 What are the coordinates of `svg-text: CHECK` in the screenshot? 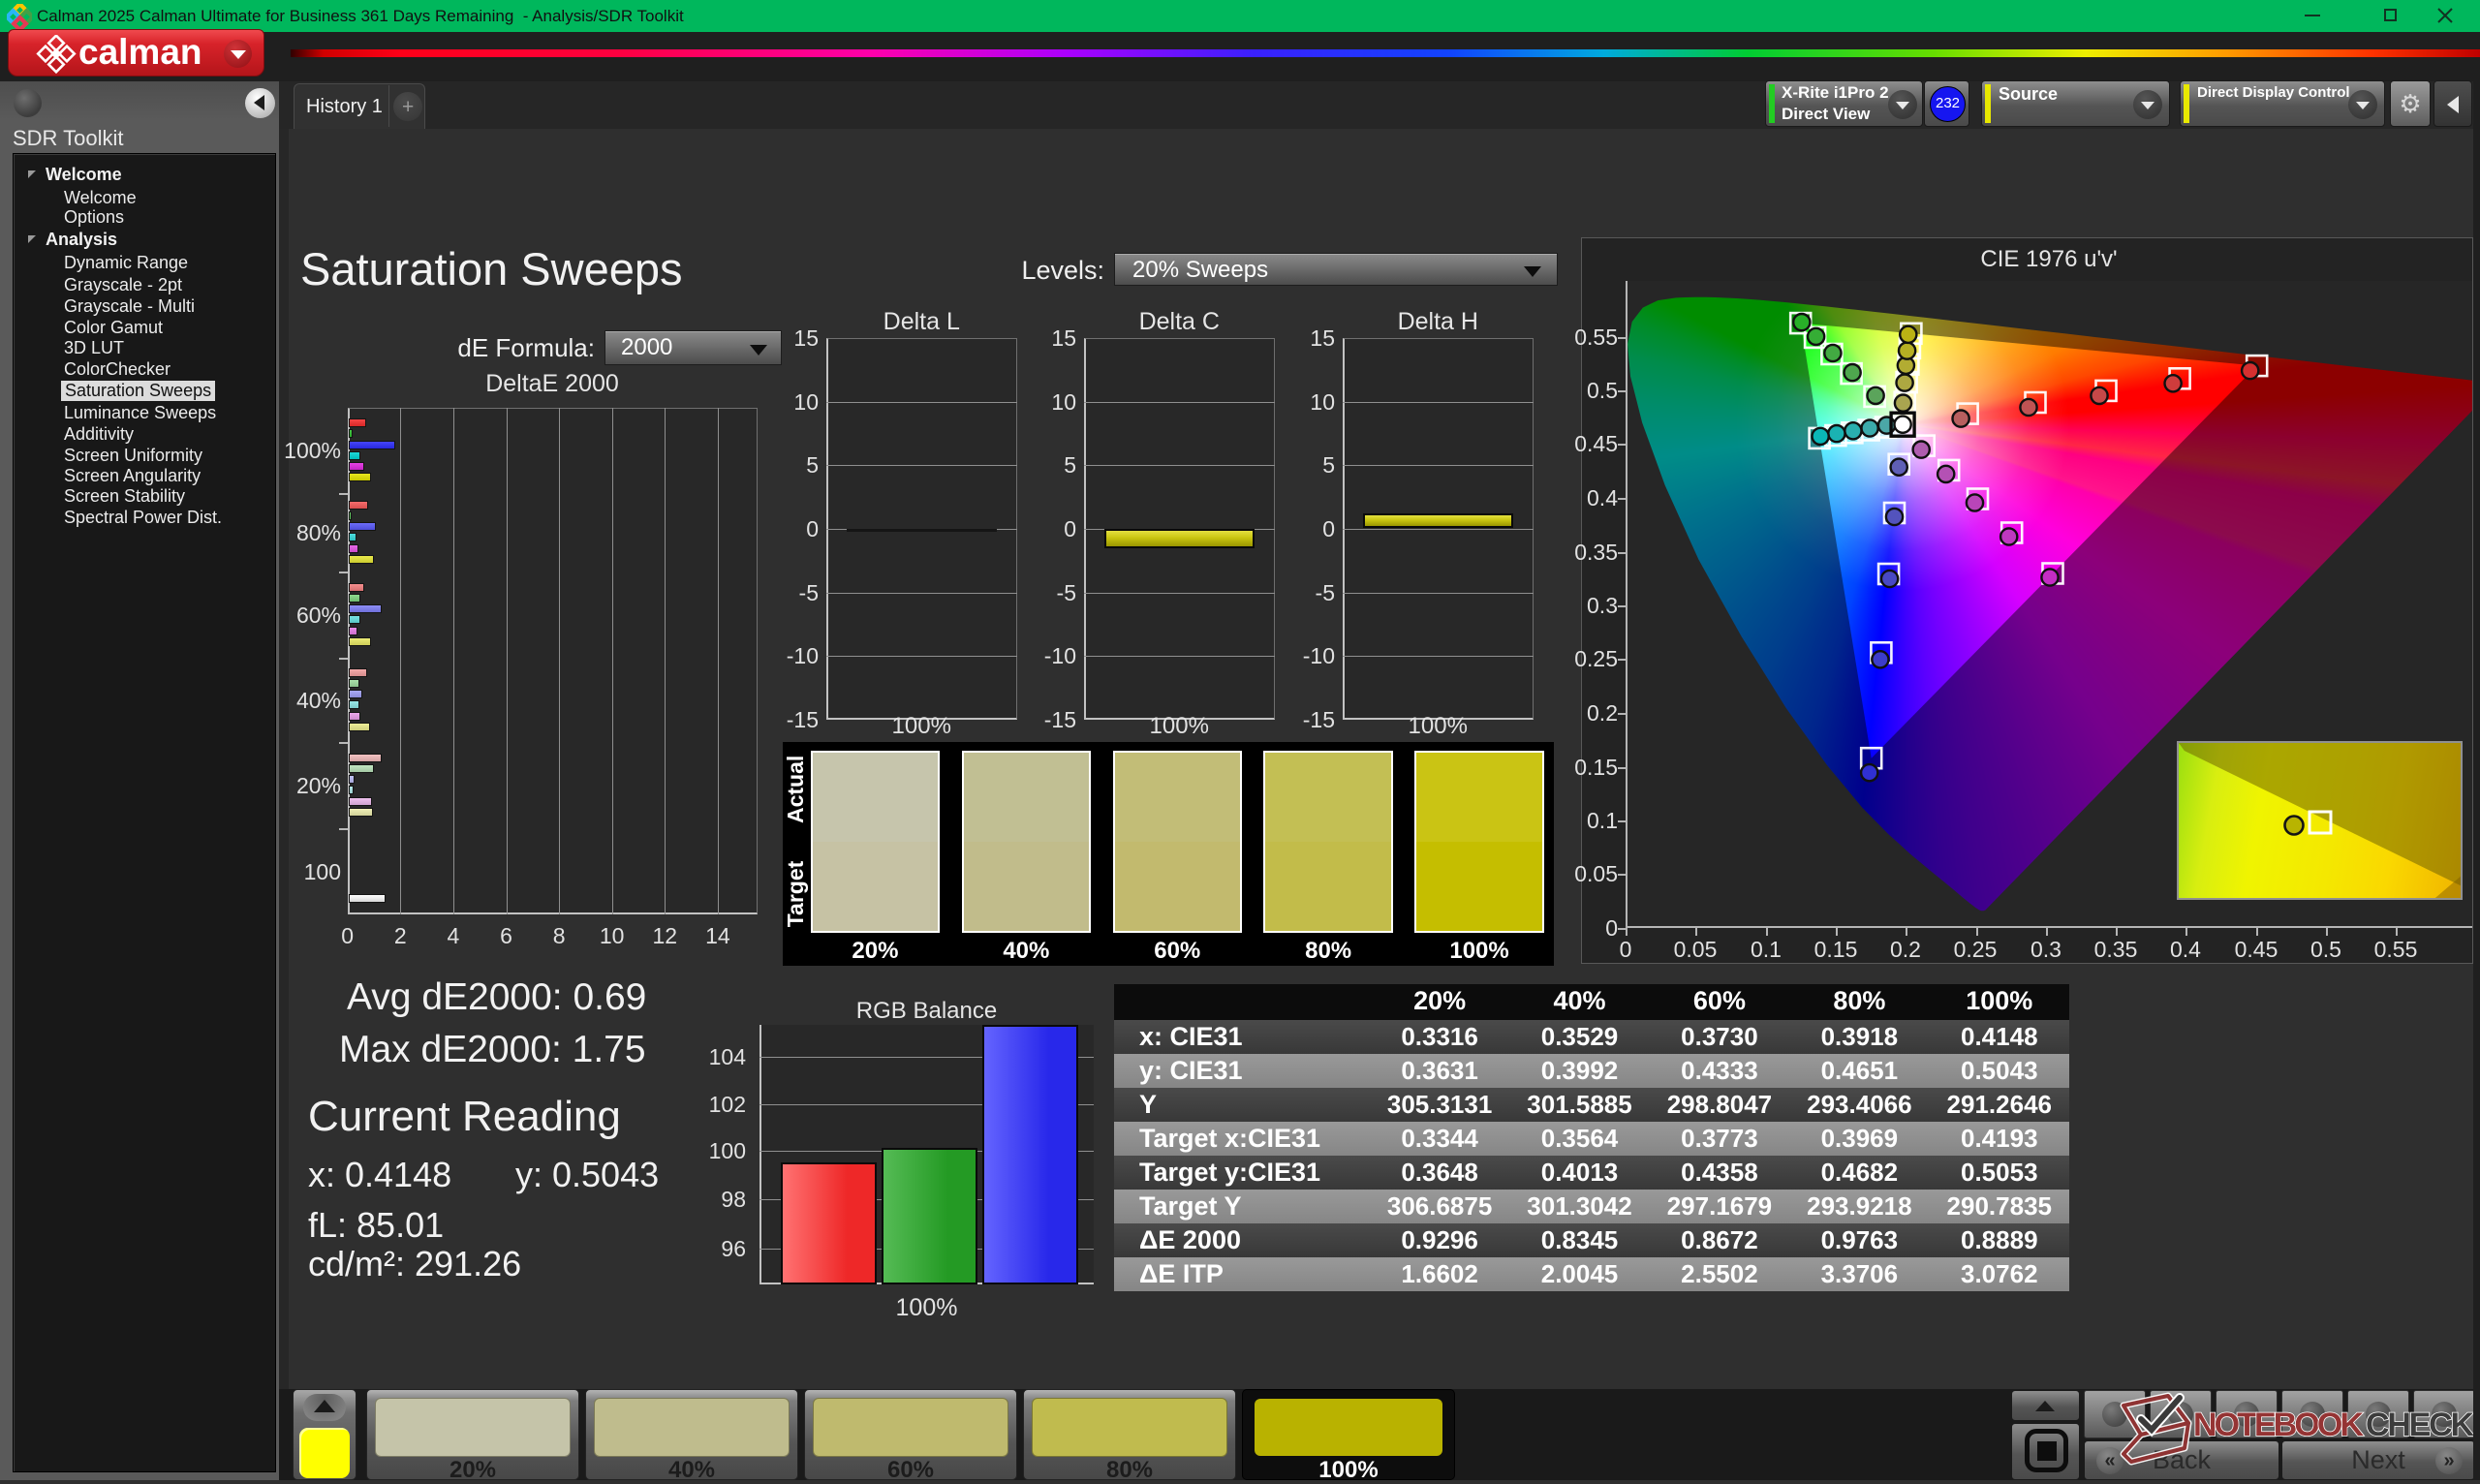 It's located at (2420, 1425).